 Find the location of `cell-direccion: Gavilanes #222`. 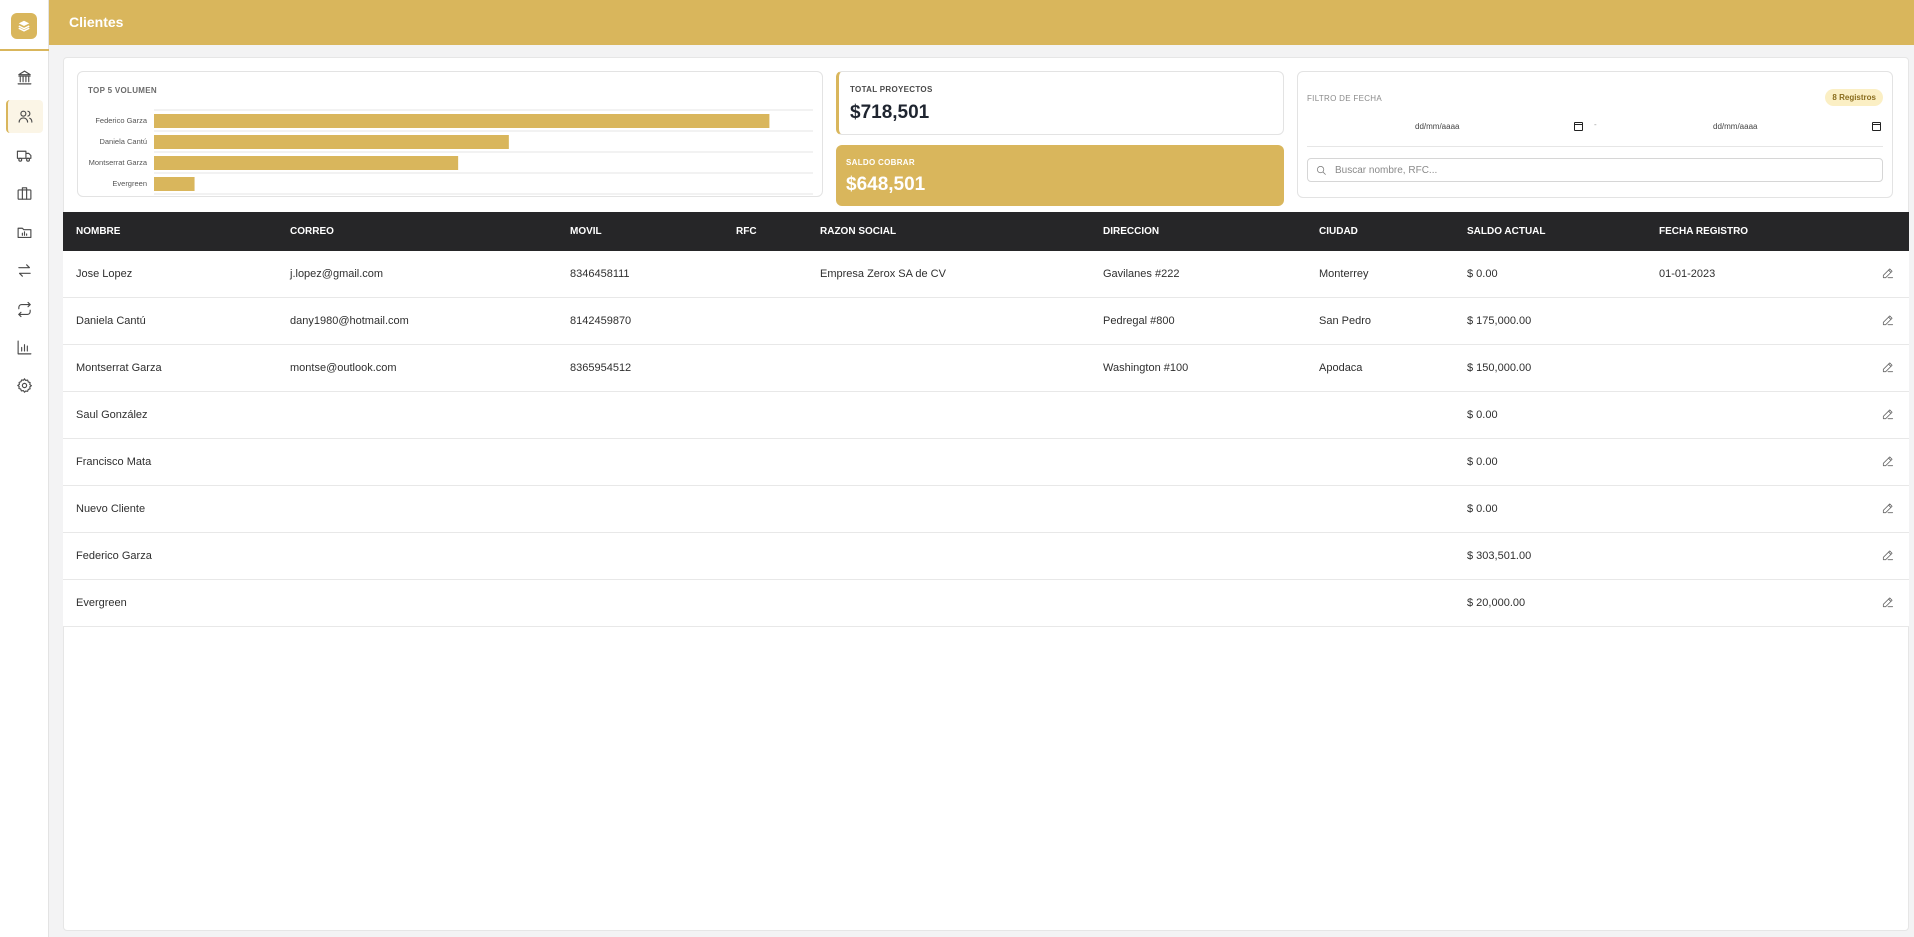

cell-direccion: Gavilanes #222 is located at coordinates (1141, 274).